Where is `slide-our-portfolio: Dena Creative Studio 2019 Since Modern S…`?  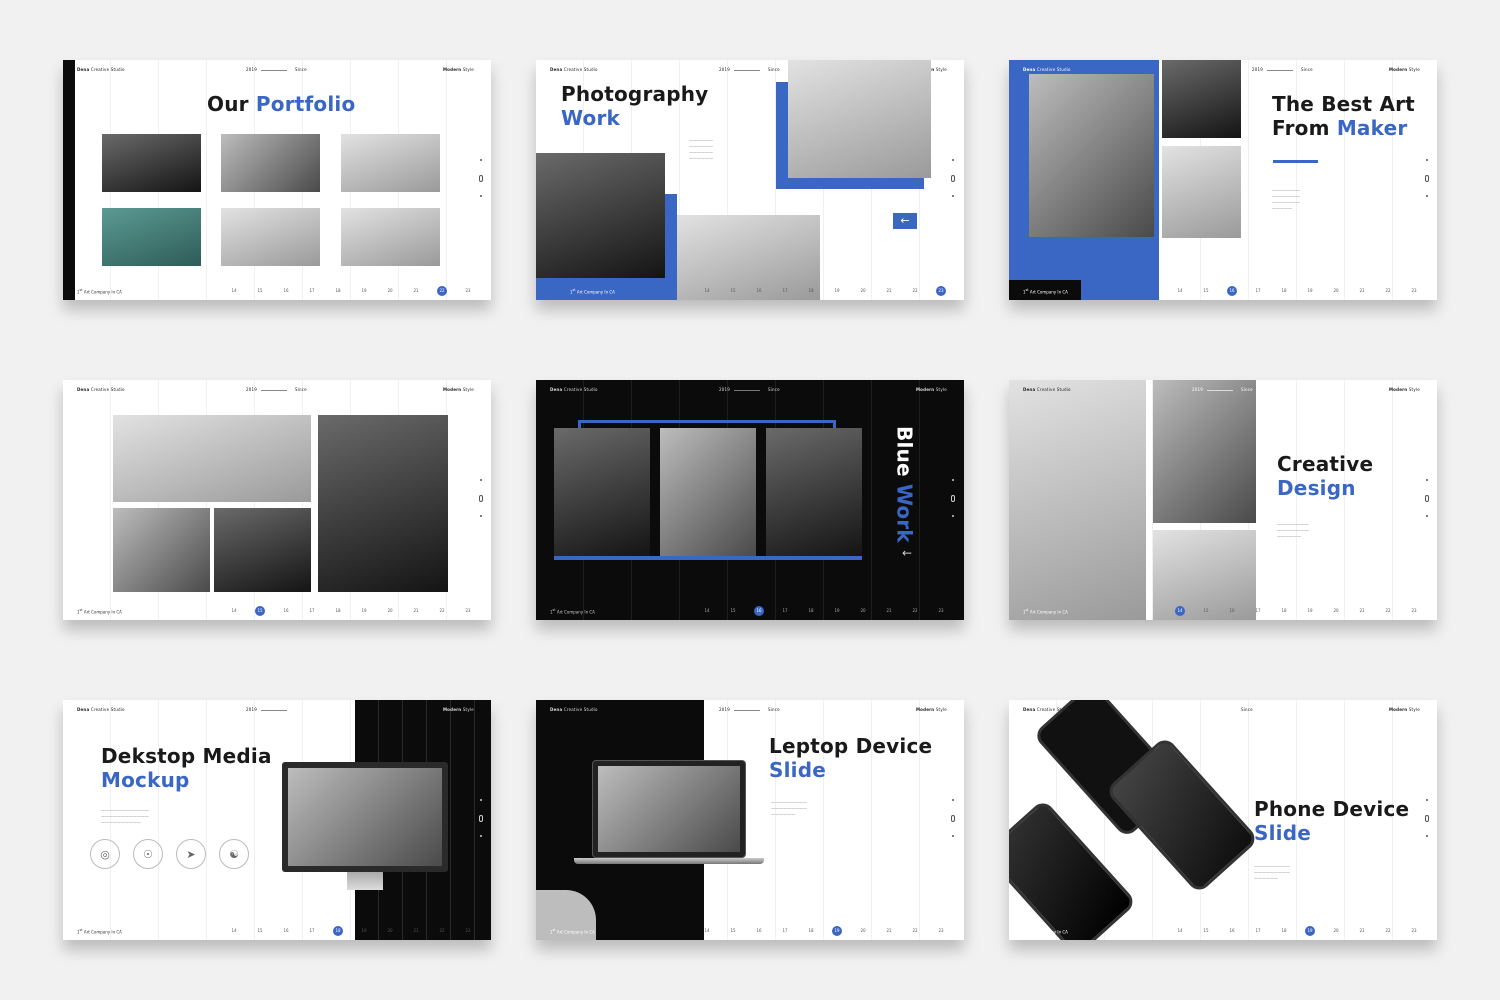 slide-our-portfolio: Dena Creative Studio 2019 Since Modern S… is located at coordinates (277, 180).